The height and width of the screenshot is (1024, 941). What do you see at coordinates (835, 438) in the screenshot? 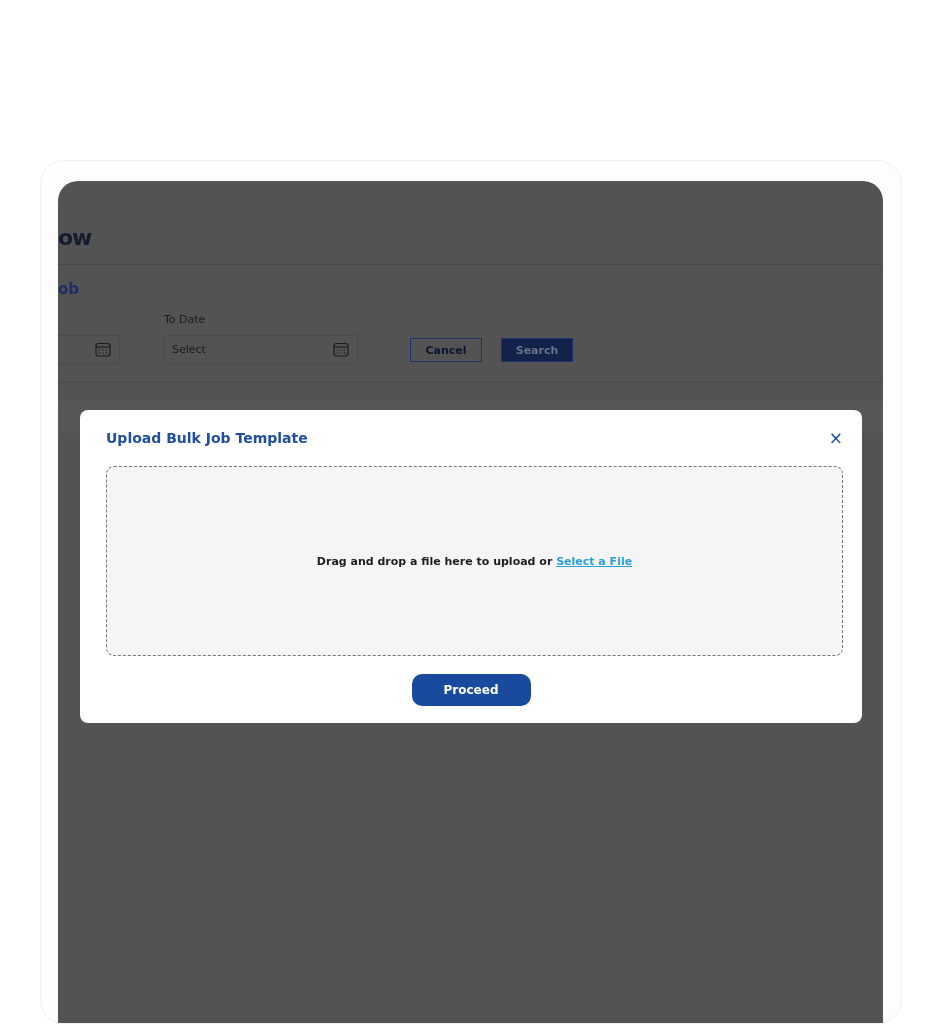
I see `close-button: ×` at bounding box center [835, 438].